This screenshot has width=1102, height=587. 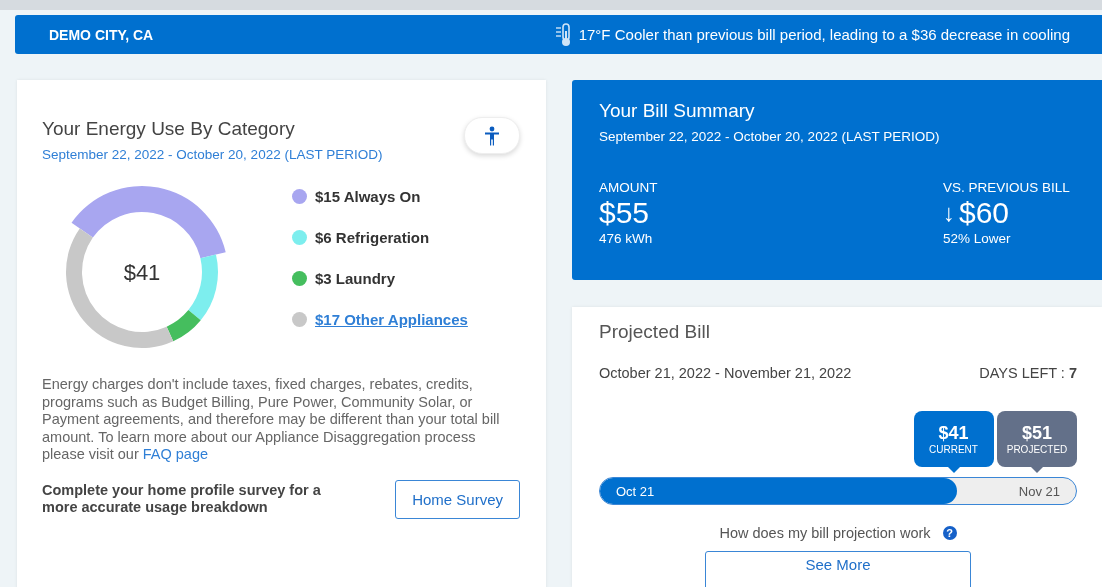 What do you see at coordinates (271, 420) in the screenshot?
I see `disclaimer-text: Energy charges don't include taxes, fixed charges, rebates, credits, programs such as Budget Billing, Pure Power, Community Solar, or Payment agreements, and therefore may be different than your total bill amount. To learn more about our Appliance Disaggregation process please visit our FAQ page` at bounding box center [271, 420].